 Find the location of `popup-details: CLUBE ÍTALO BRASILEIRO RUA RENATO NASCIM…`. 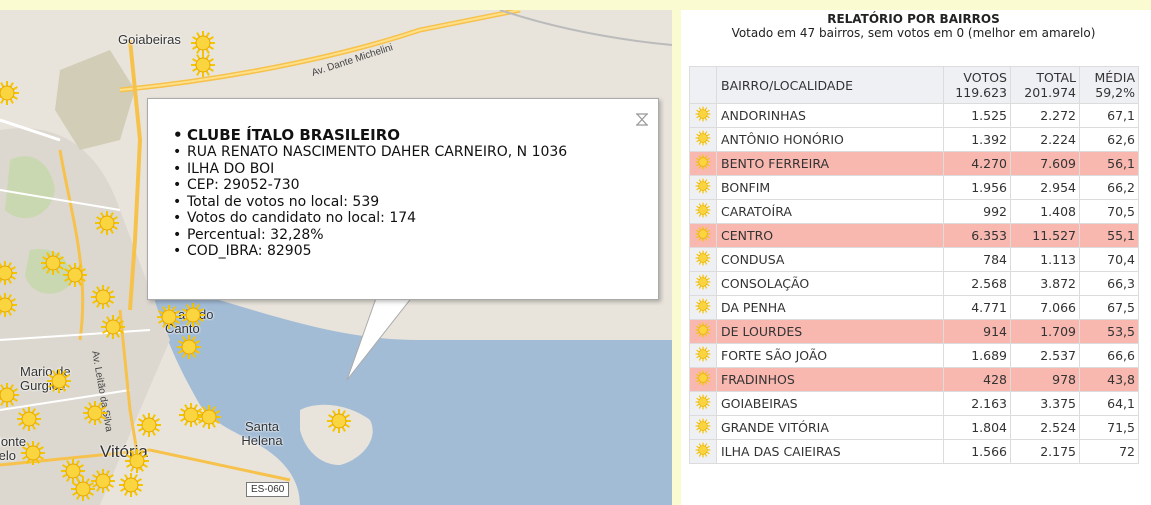

popup-details: CLUBE ÍTALO BRASILEIRO RUA RENATO NASCIM… is located at coordinates (370, 193).